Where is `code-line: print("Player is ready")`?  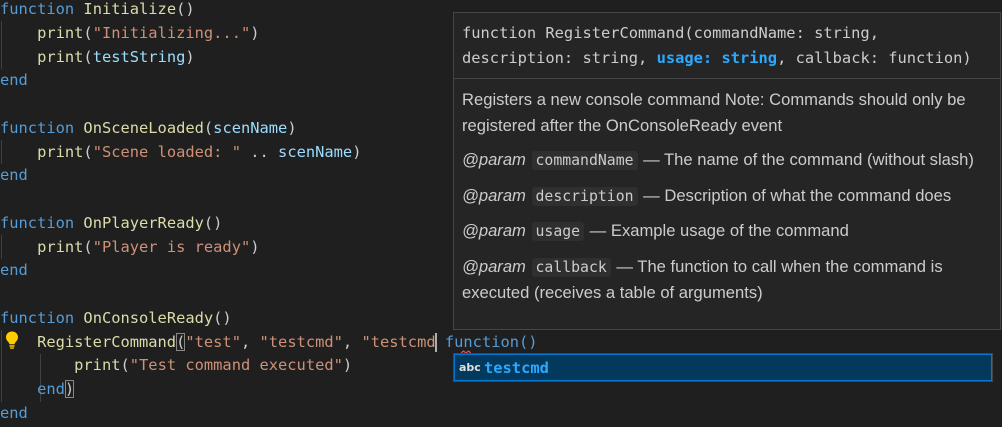
code-line: print("Player is ready") is located at coordinates (130, 248).